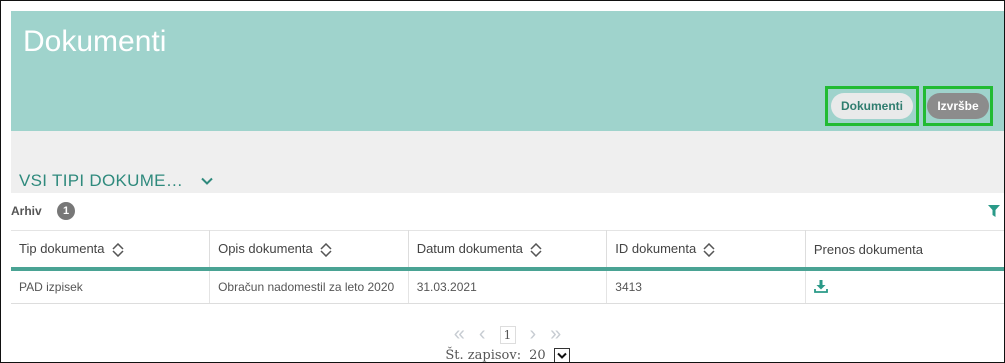  I want to click on download-icon, so click(820, 286).